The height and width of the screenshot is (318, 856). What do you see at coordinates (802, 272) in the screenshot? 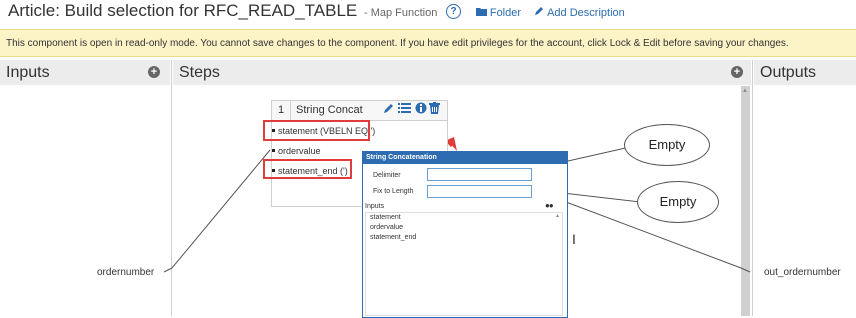
I see `output-field-ordernumber: out_ordernumber` at bounding box center [802, 272].